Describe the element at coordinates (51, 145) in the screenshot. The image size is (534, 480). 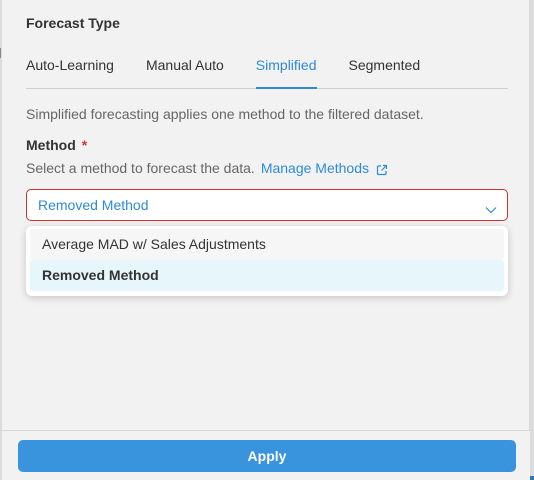
I see `method-label-text: Method` at that location.